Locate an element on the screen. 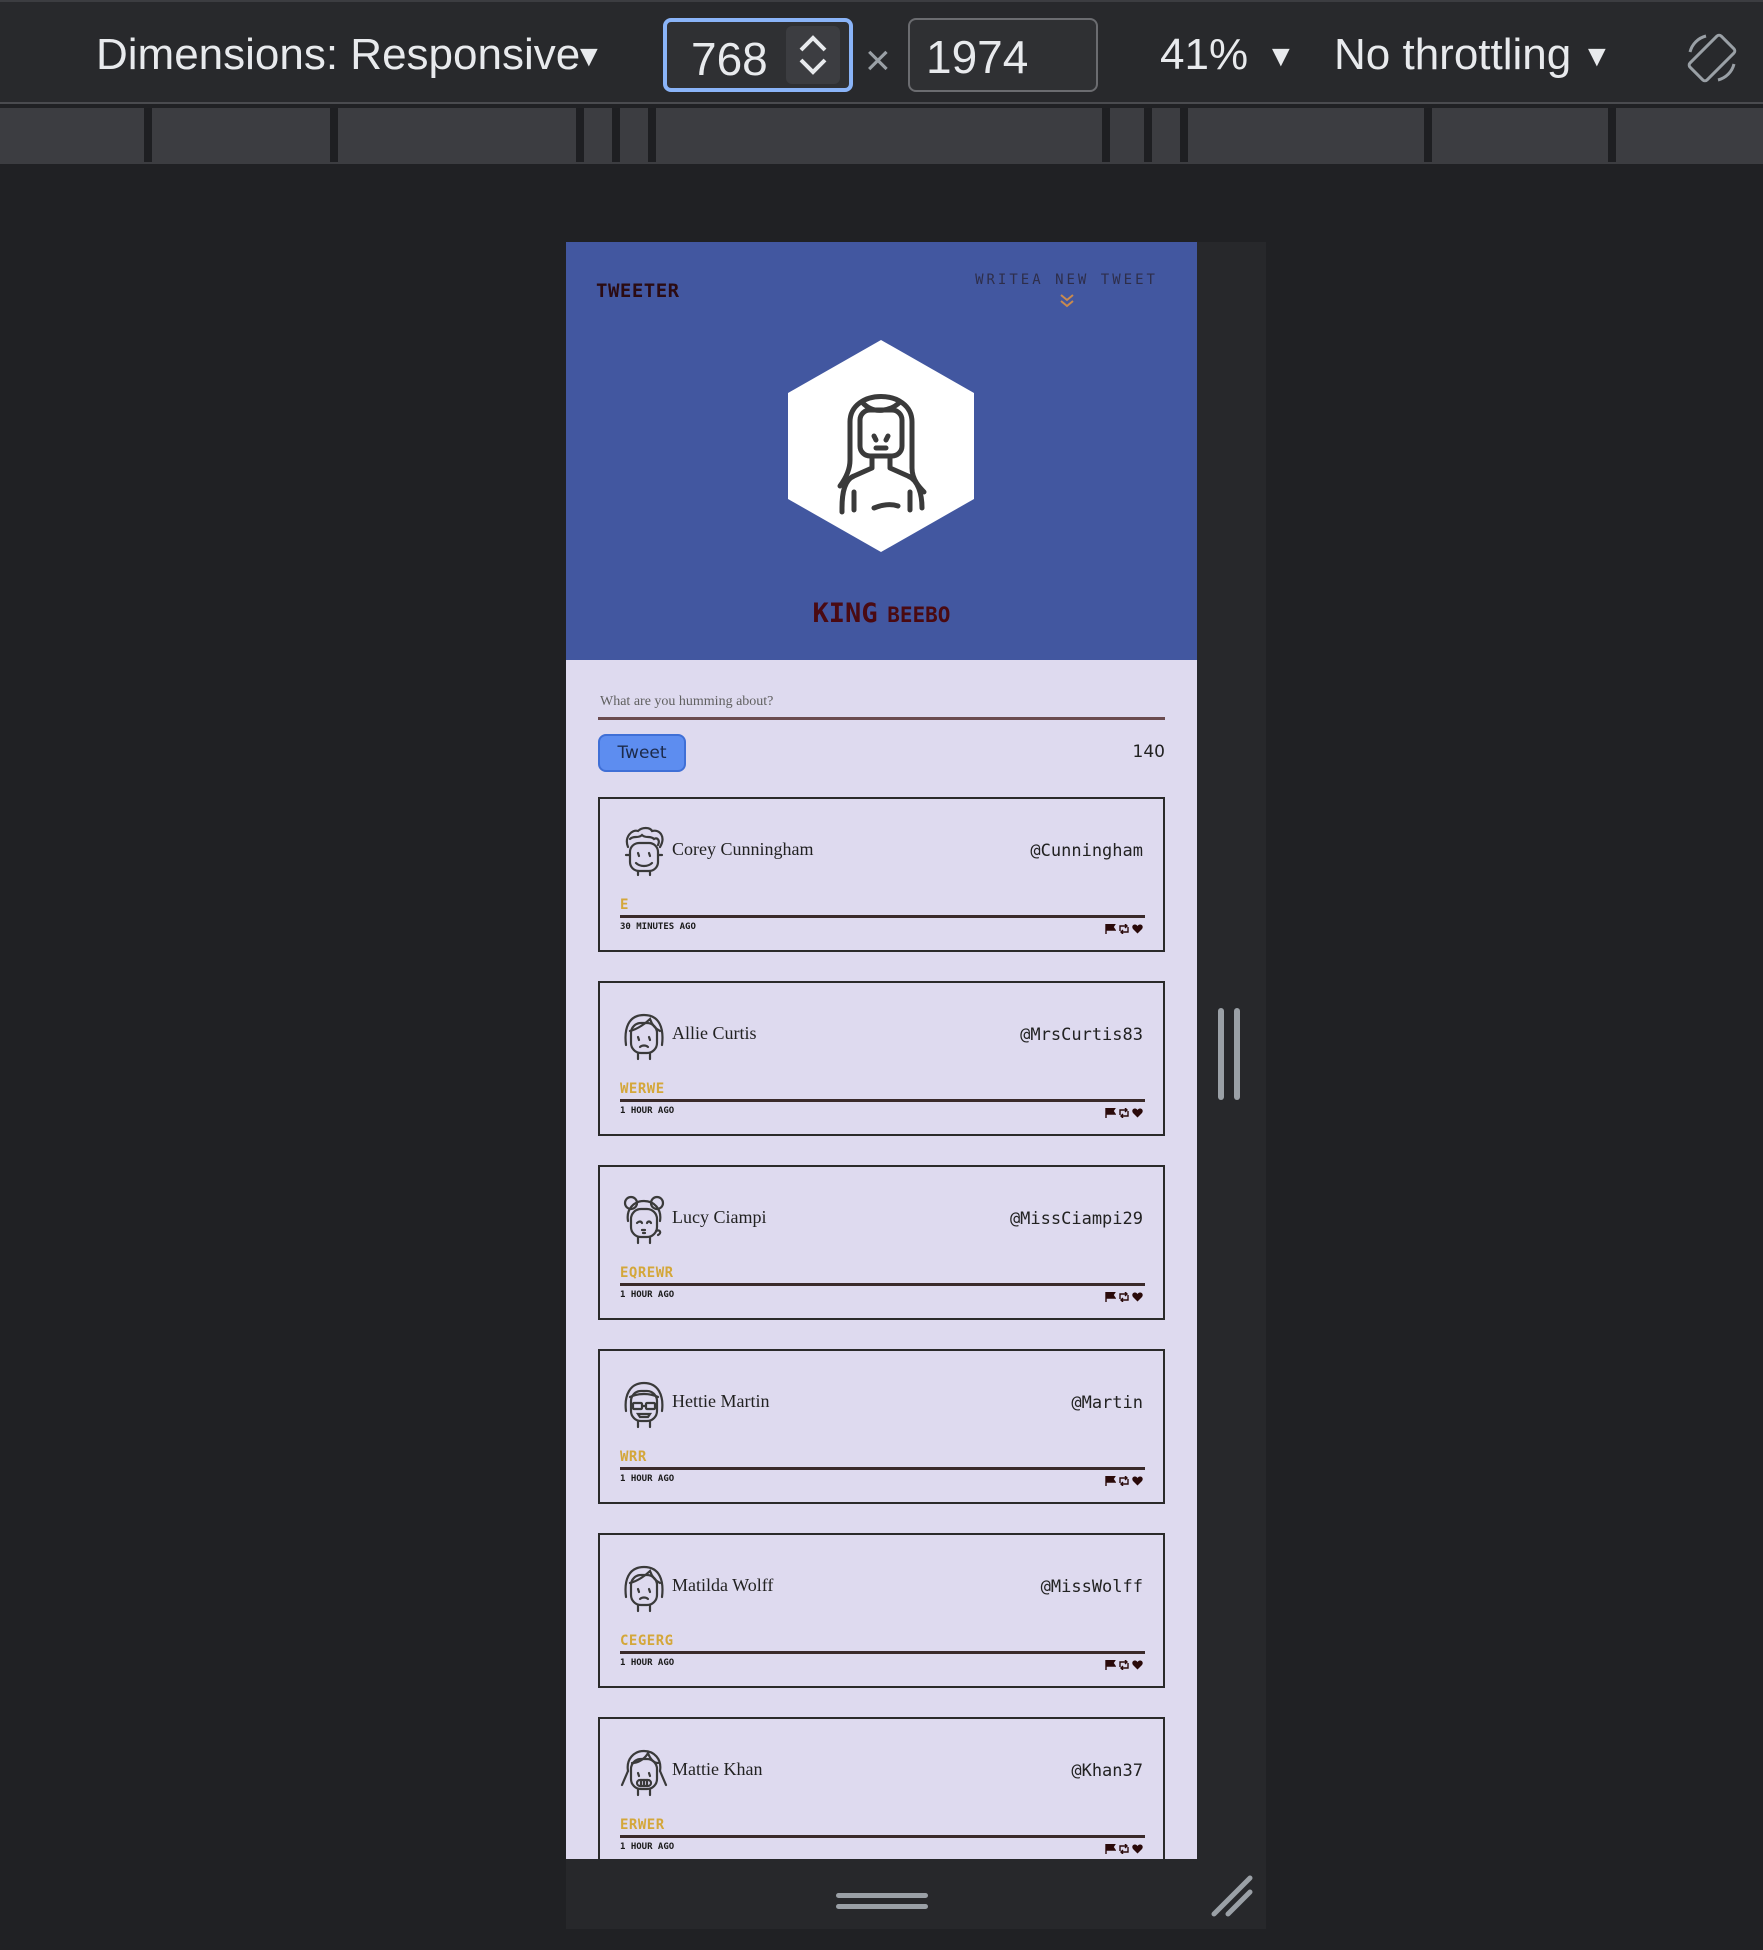 The width and height of the screenshot is (1763, 1950). tweet-card: Mattie Khan @Khan37 ERWER 1 HOUR AGO is located at coordinates (881, 1788).